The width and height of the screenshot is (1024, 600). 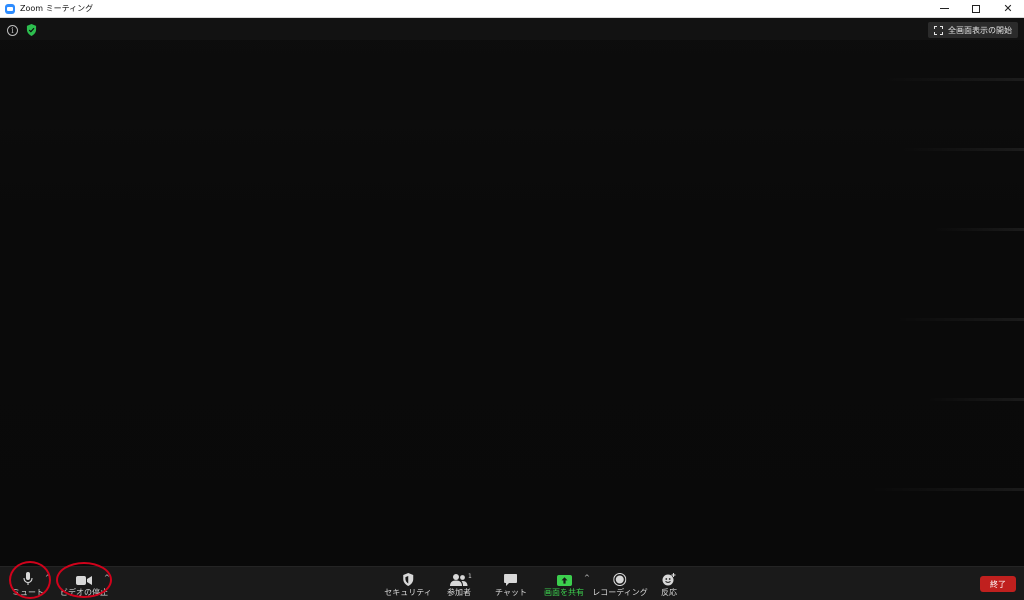 What do you see at coordinates (512, 9) in the screenshot?
I see `window-titlebar: Zoom ミーティング ✕` at bounding box center [512, 9].